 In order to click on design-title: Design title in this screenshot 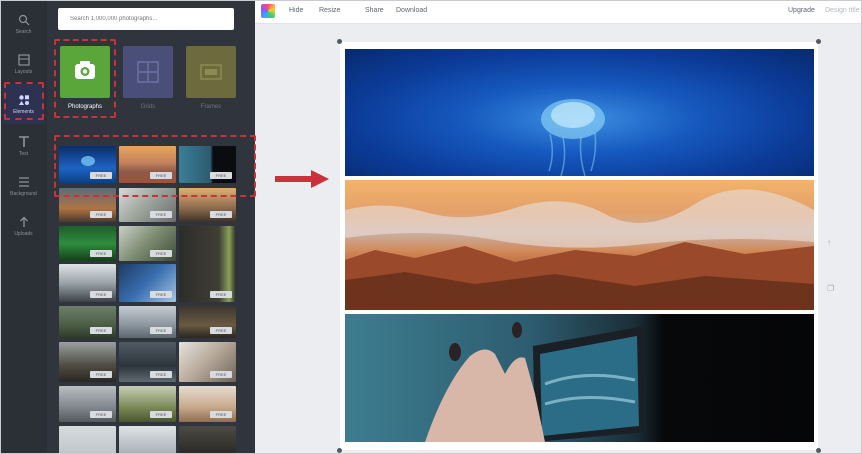, I will do `click(842, 10)`.